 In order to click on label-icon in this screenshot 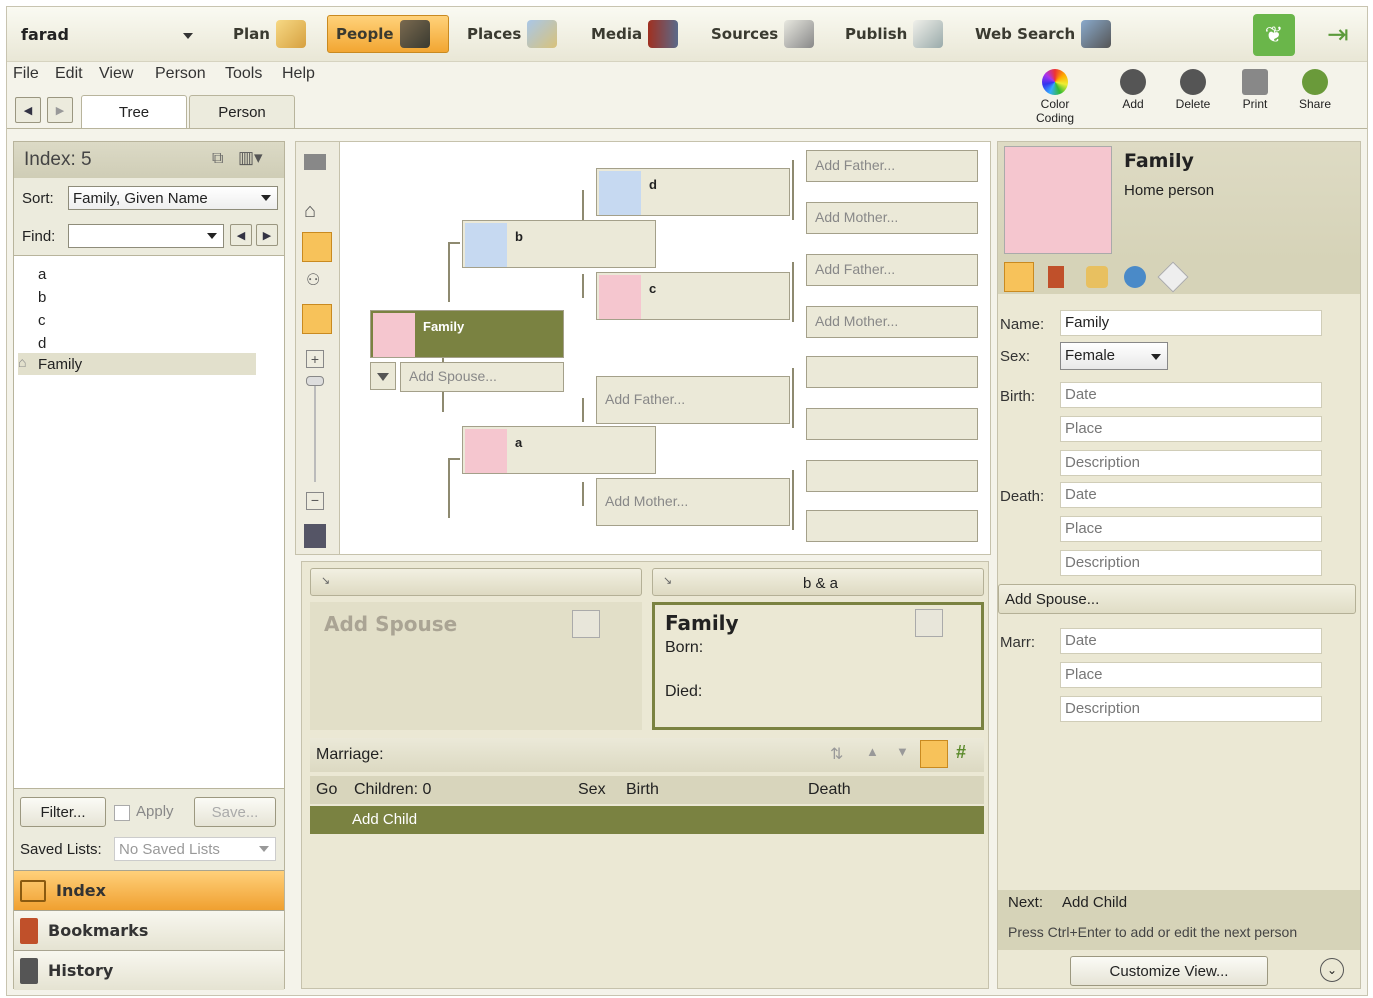, I will do `click(1173, 277)`.